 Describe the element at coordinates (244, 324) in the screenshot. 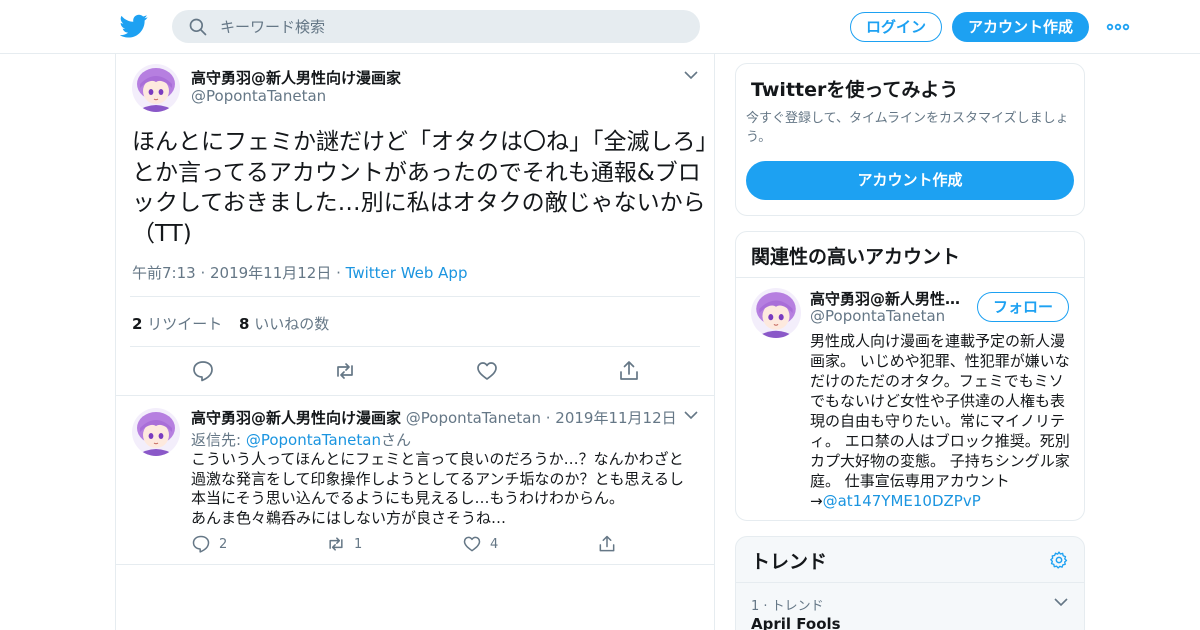

I see `like-count: 8` at that location.